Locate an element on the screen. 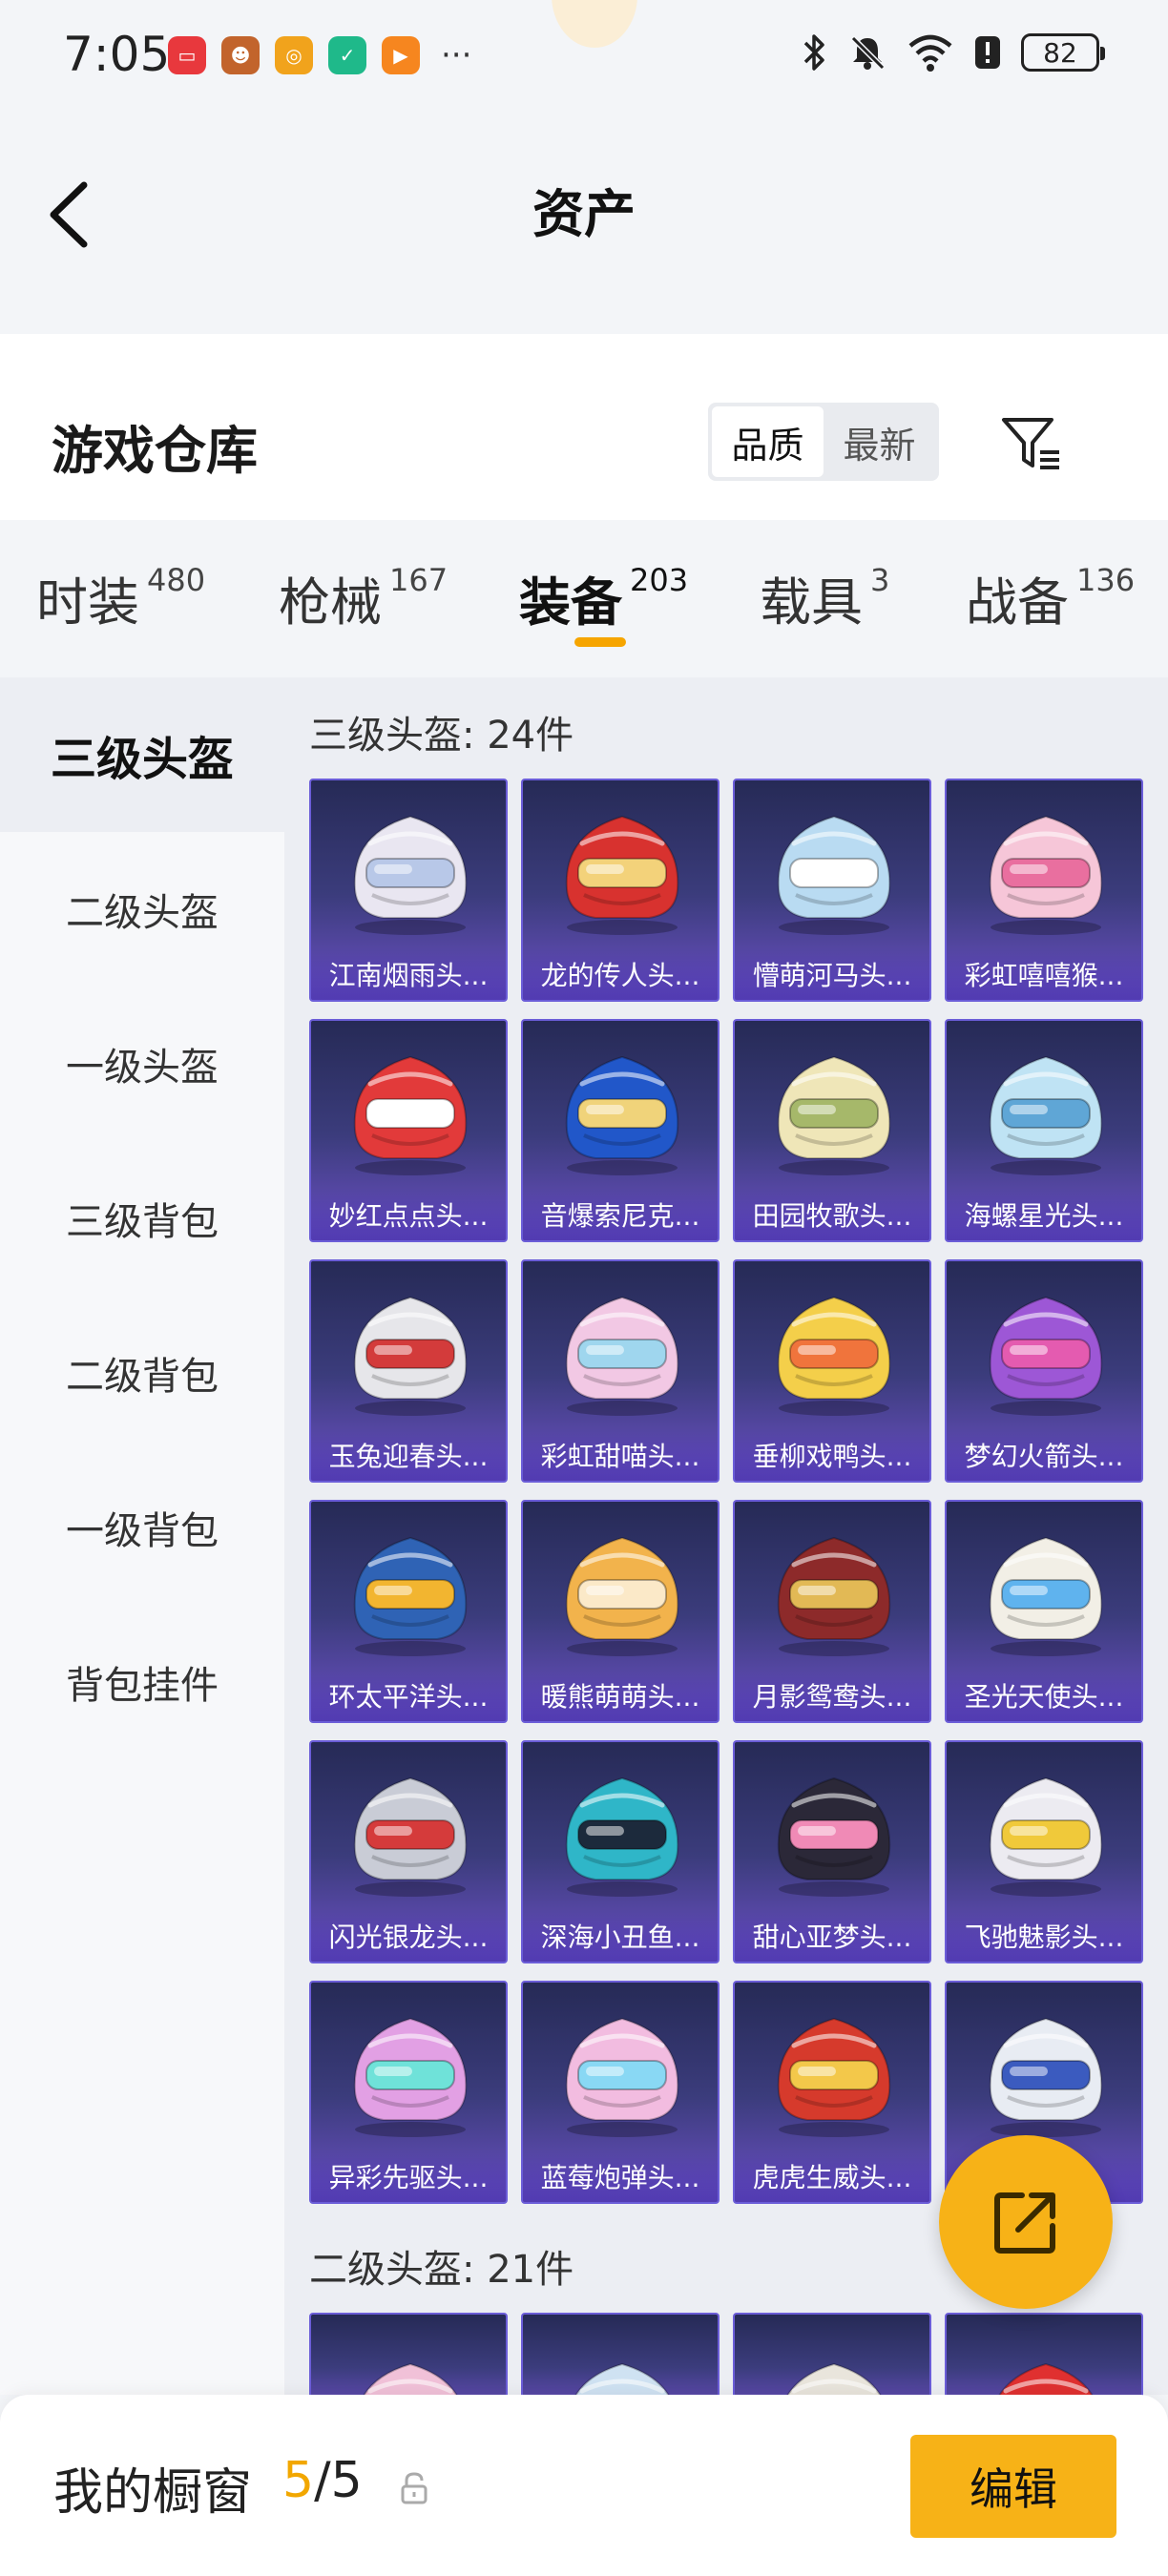 The width and height of the screenshot is (1168, 2576). share-fab-button is located at coordinates (1026, 2222).